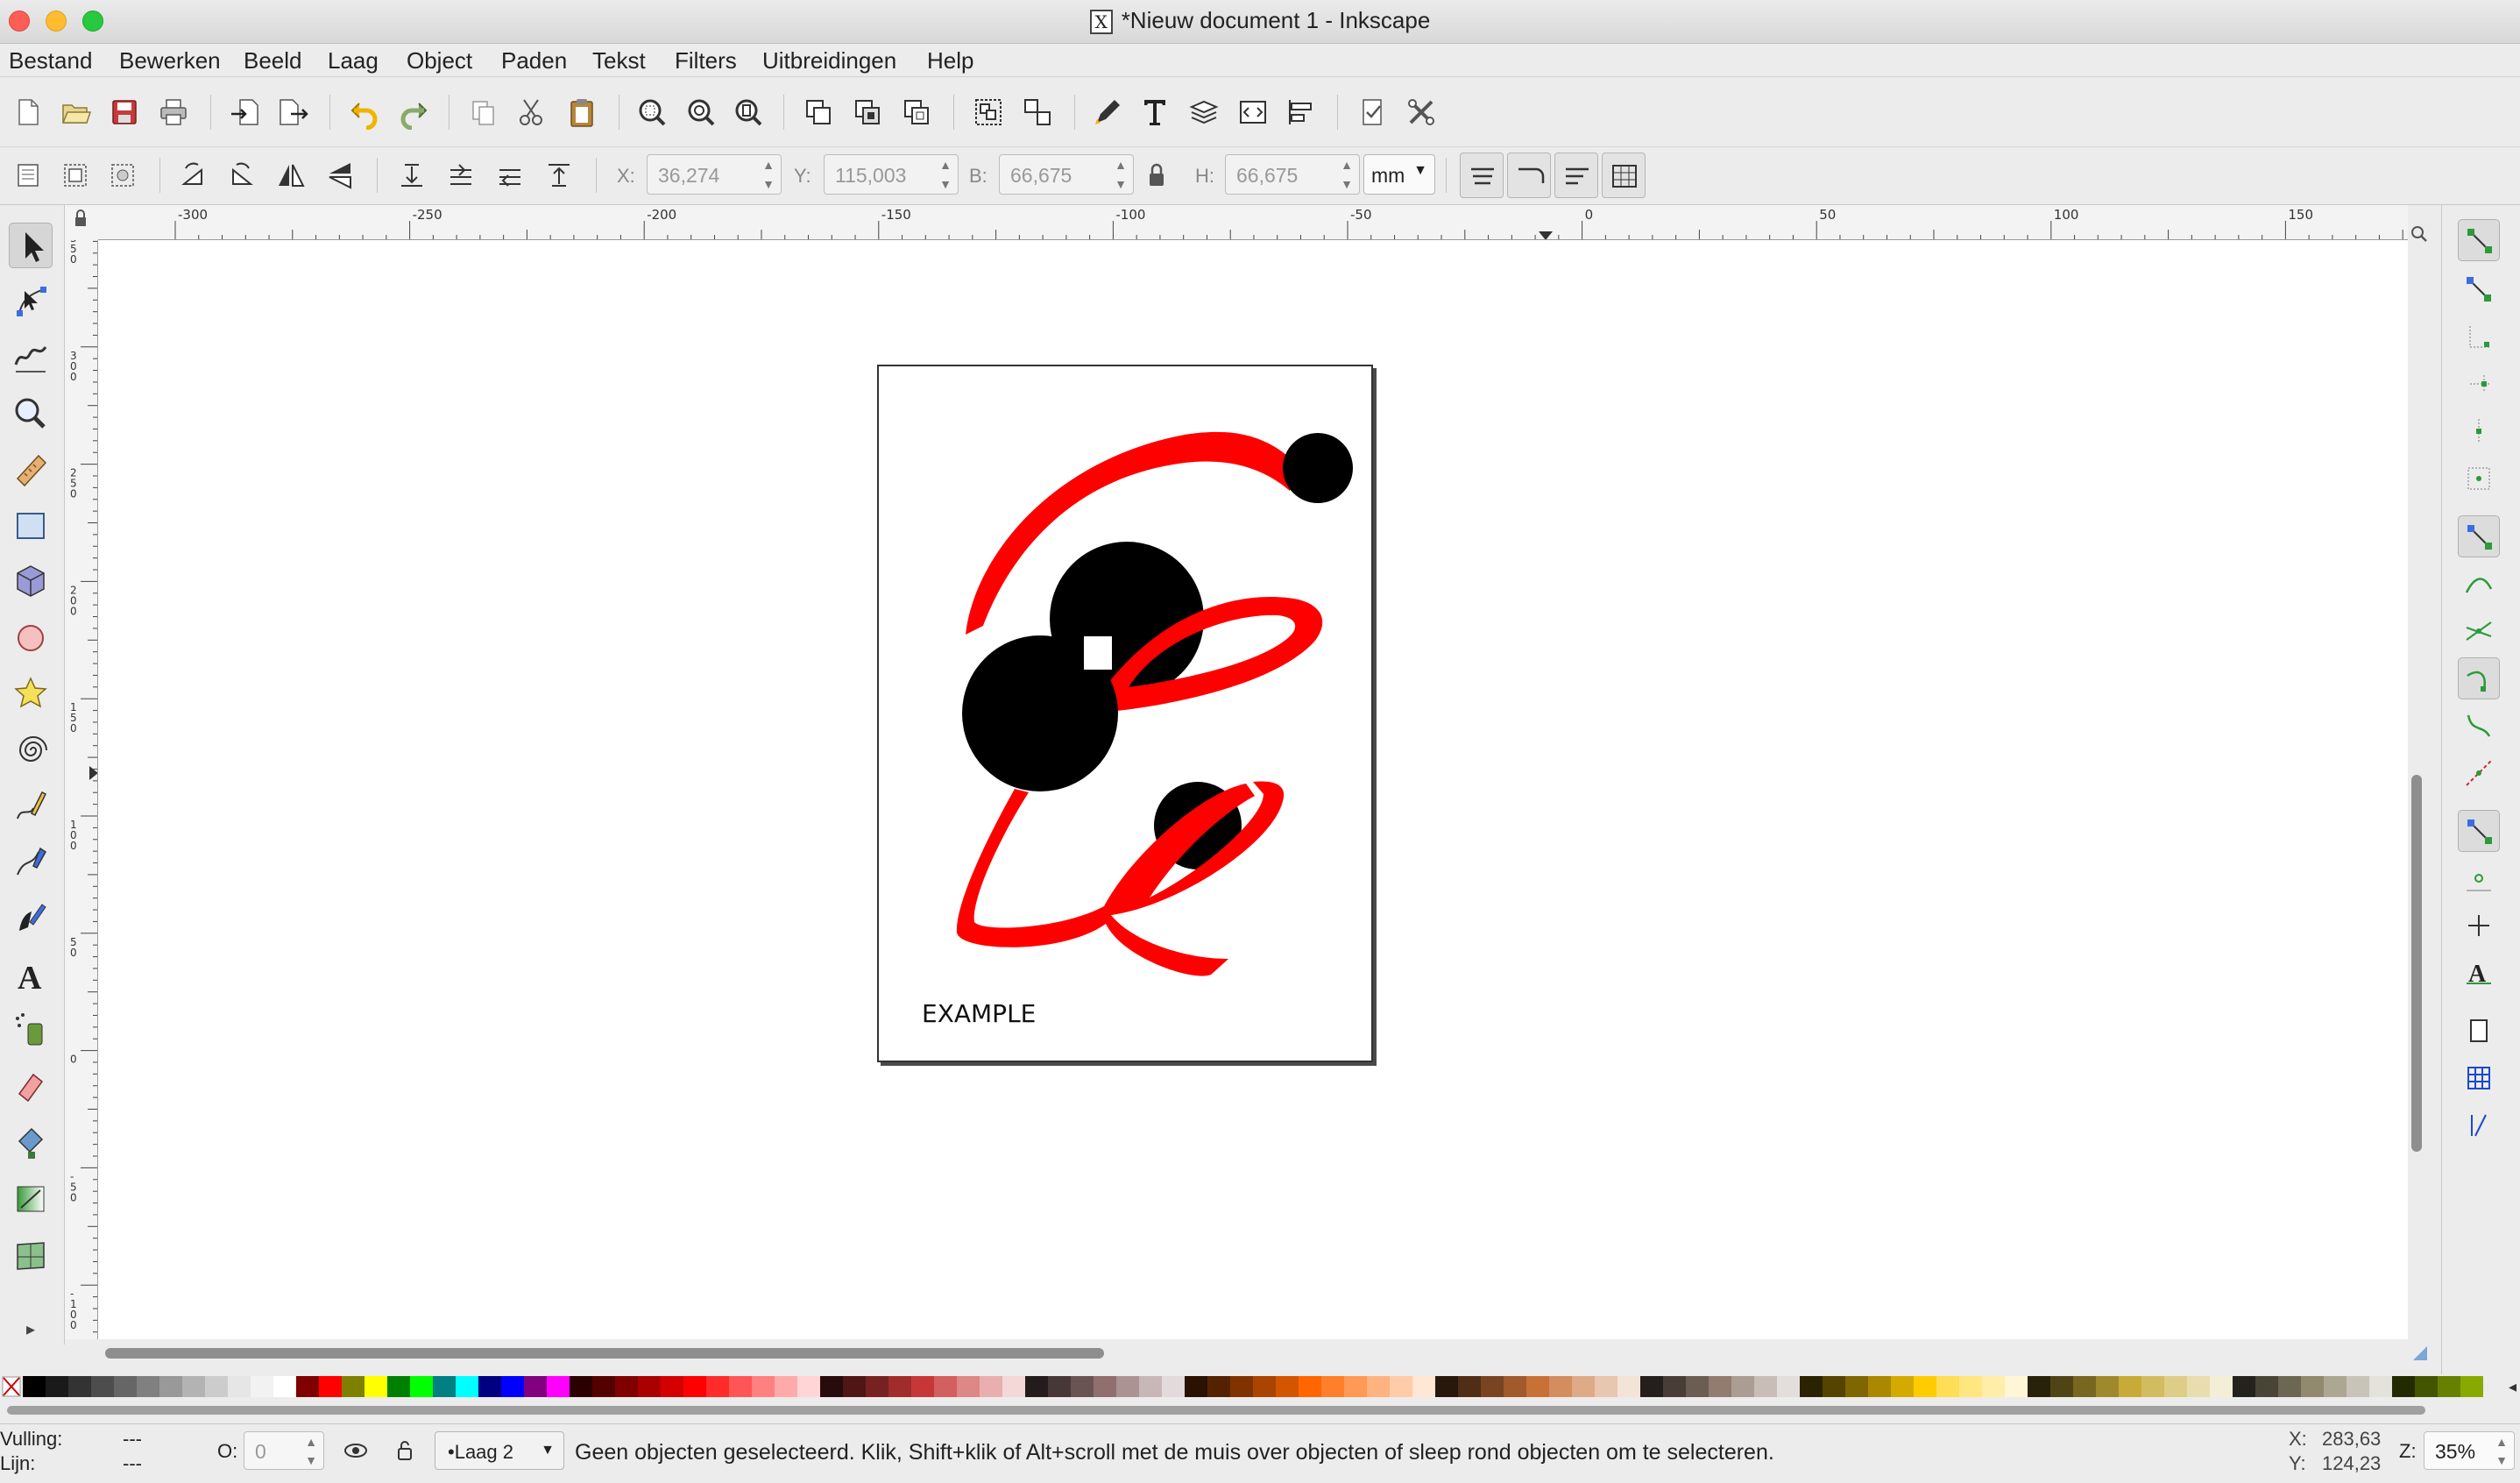  I want to click on zoom-corner-icon, so click(2419, 234).